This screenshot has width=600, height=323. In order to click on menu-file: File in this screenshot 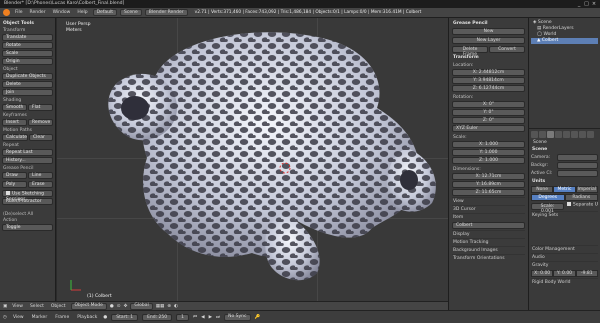, I will do `click(19, 12)`.